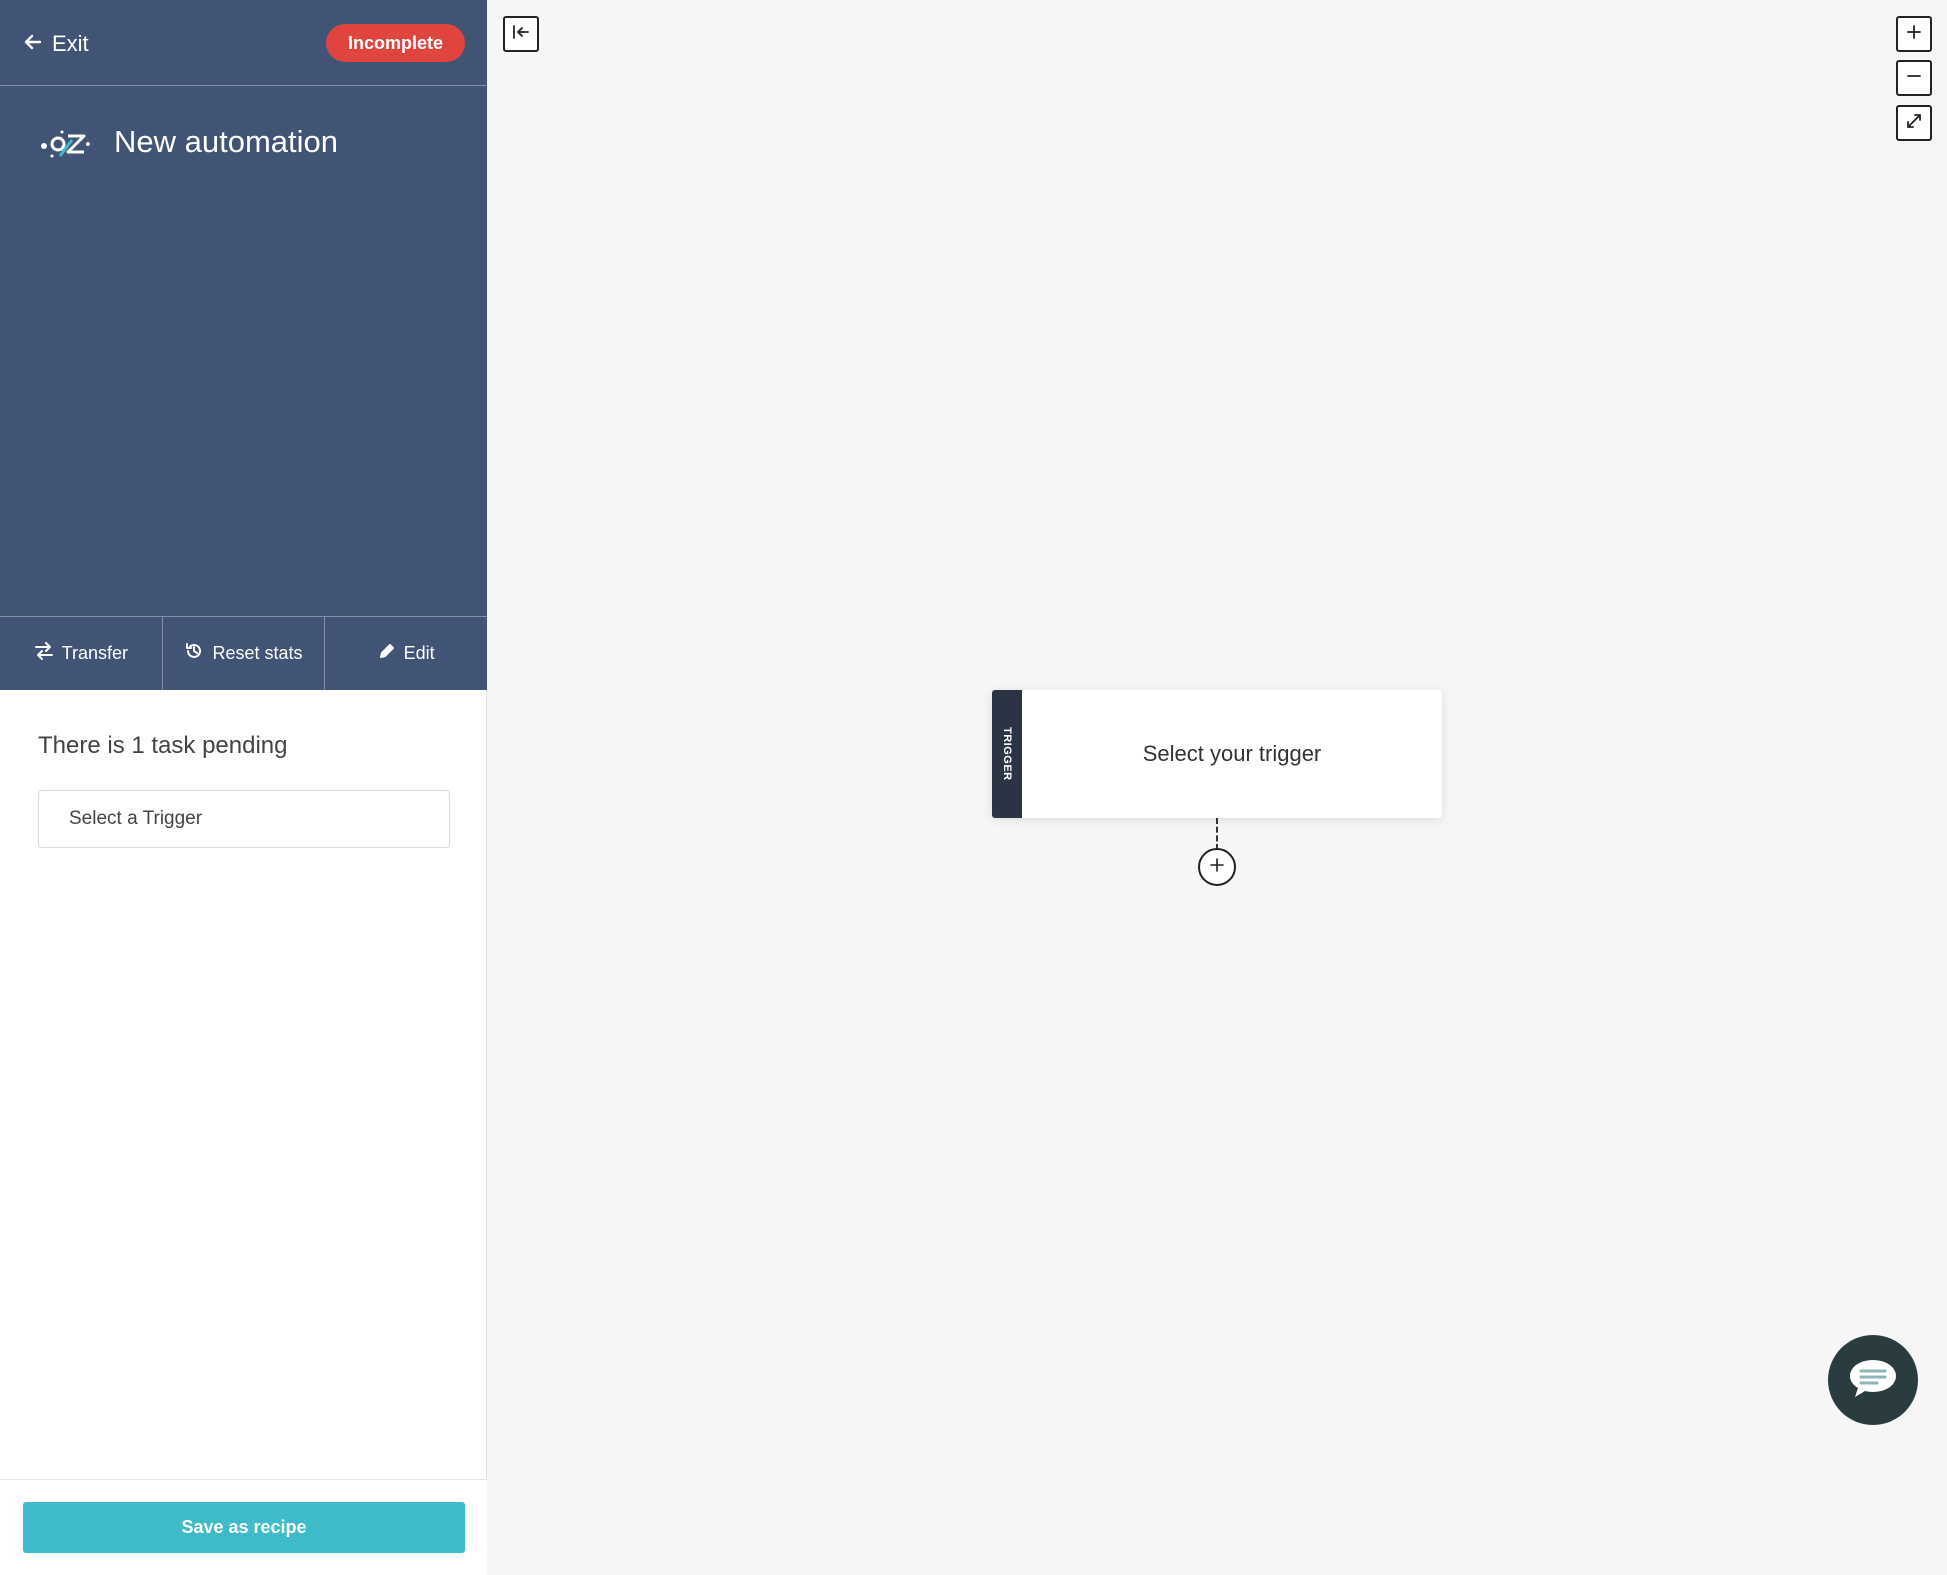  I want to click on reset-stats-label: Reset stats, so click(257, 653).